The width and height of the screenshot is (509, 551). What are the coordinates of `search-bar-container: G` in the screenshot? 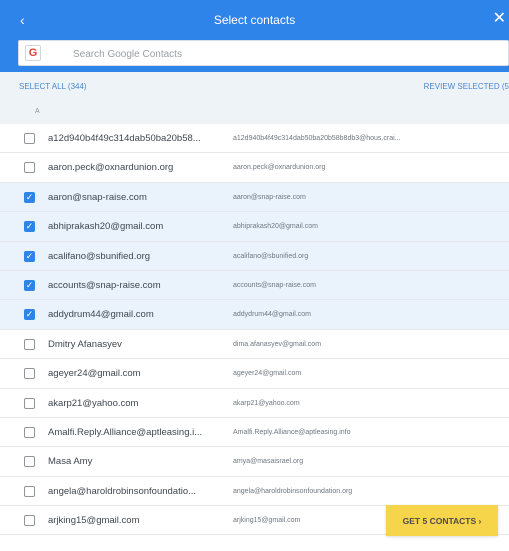 It's located at (254, 56).